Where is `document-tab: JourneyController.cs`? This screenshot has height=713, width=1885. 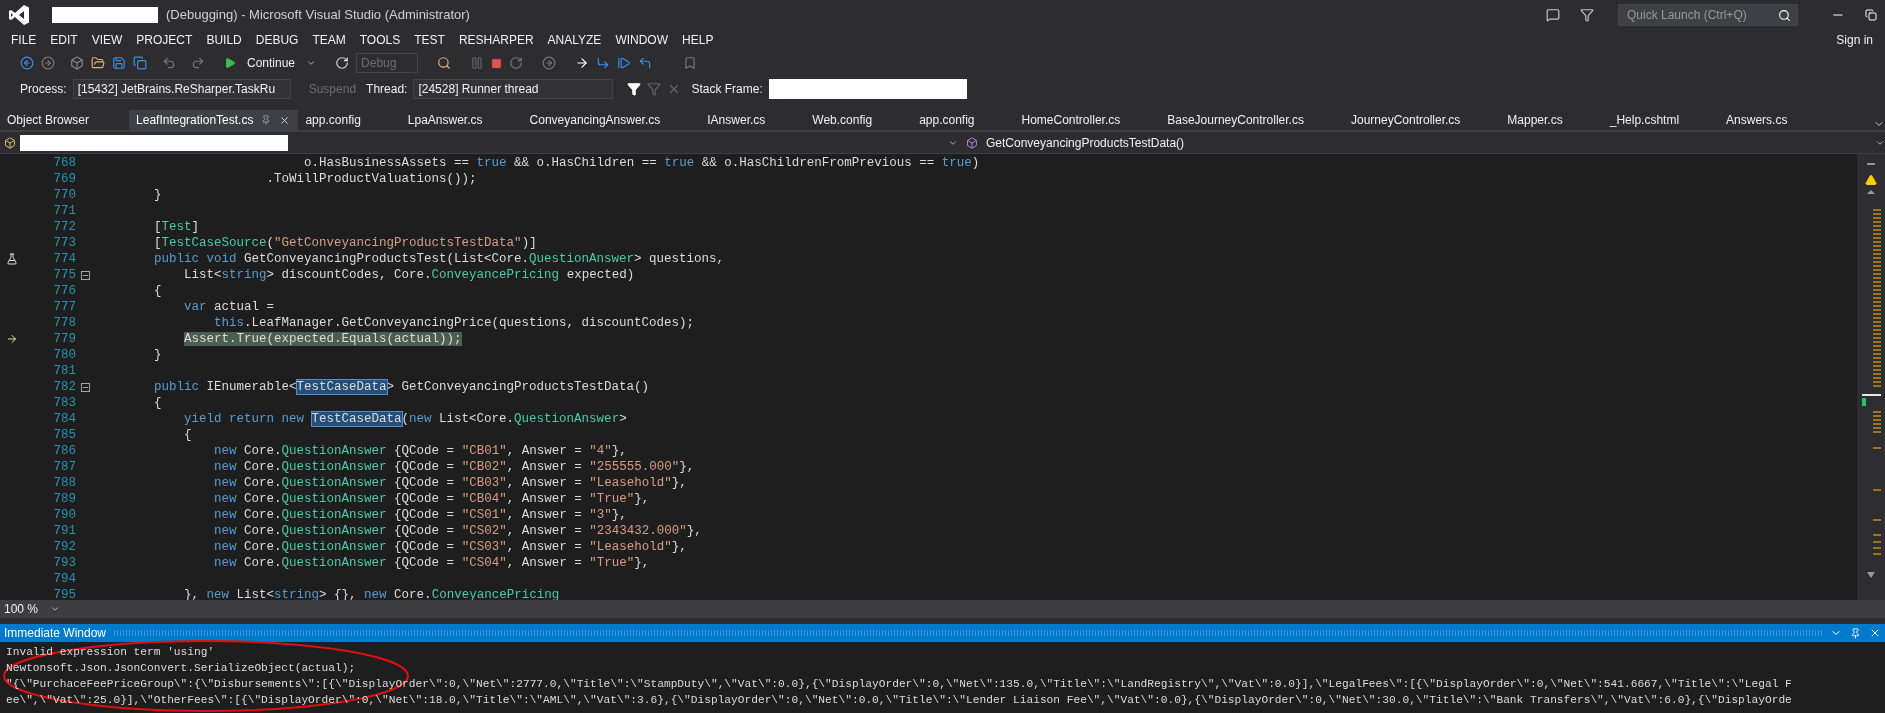 document-tab: JourneyController.cs is located at coordinates (1422, 120).